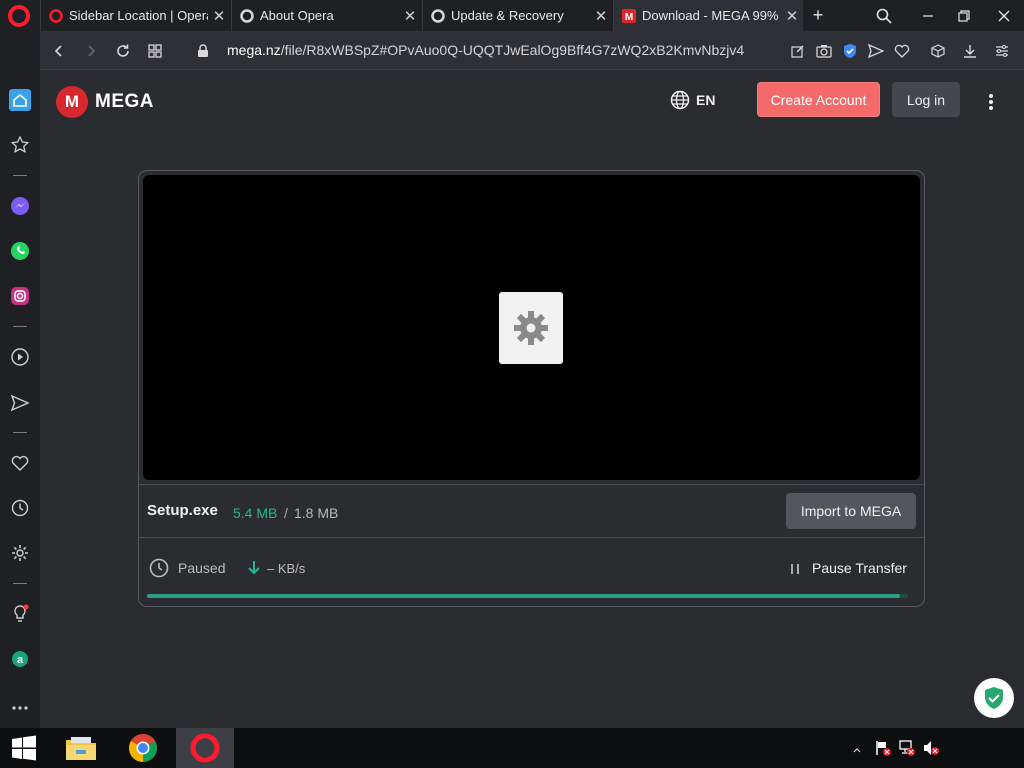 The height and width of the screenshot is (768, 1024). Describe the element at coordinates (507, 15) in the screenshot. I see `tab-label: Update & Recovery` at that location.